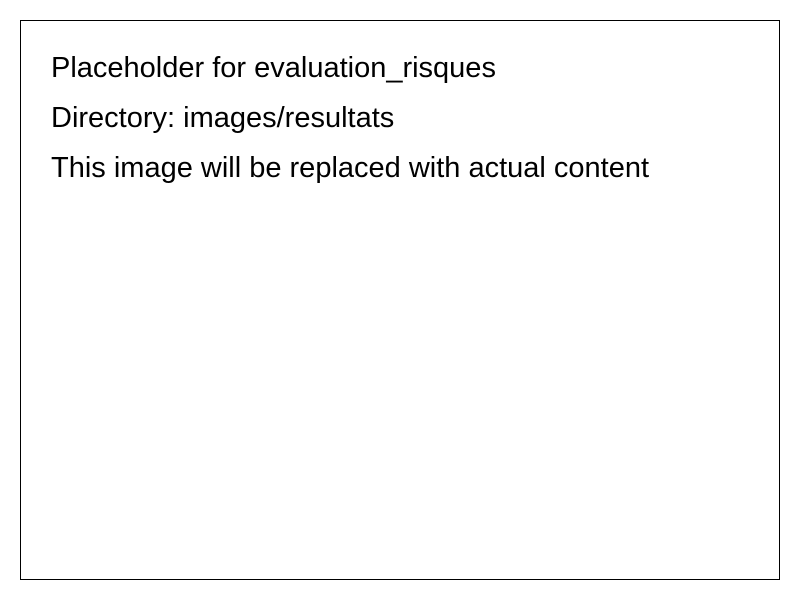  What do you see at coordinates (223, 118) in the screenshot?
I see `placeholder-directory: Directory: images/resultats` at bounding box center [223, 118].